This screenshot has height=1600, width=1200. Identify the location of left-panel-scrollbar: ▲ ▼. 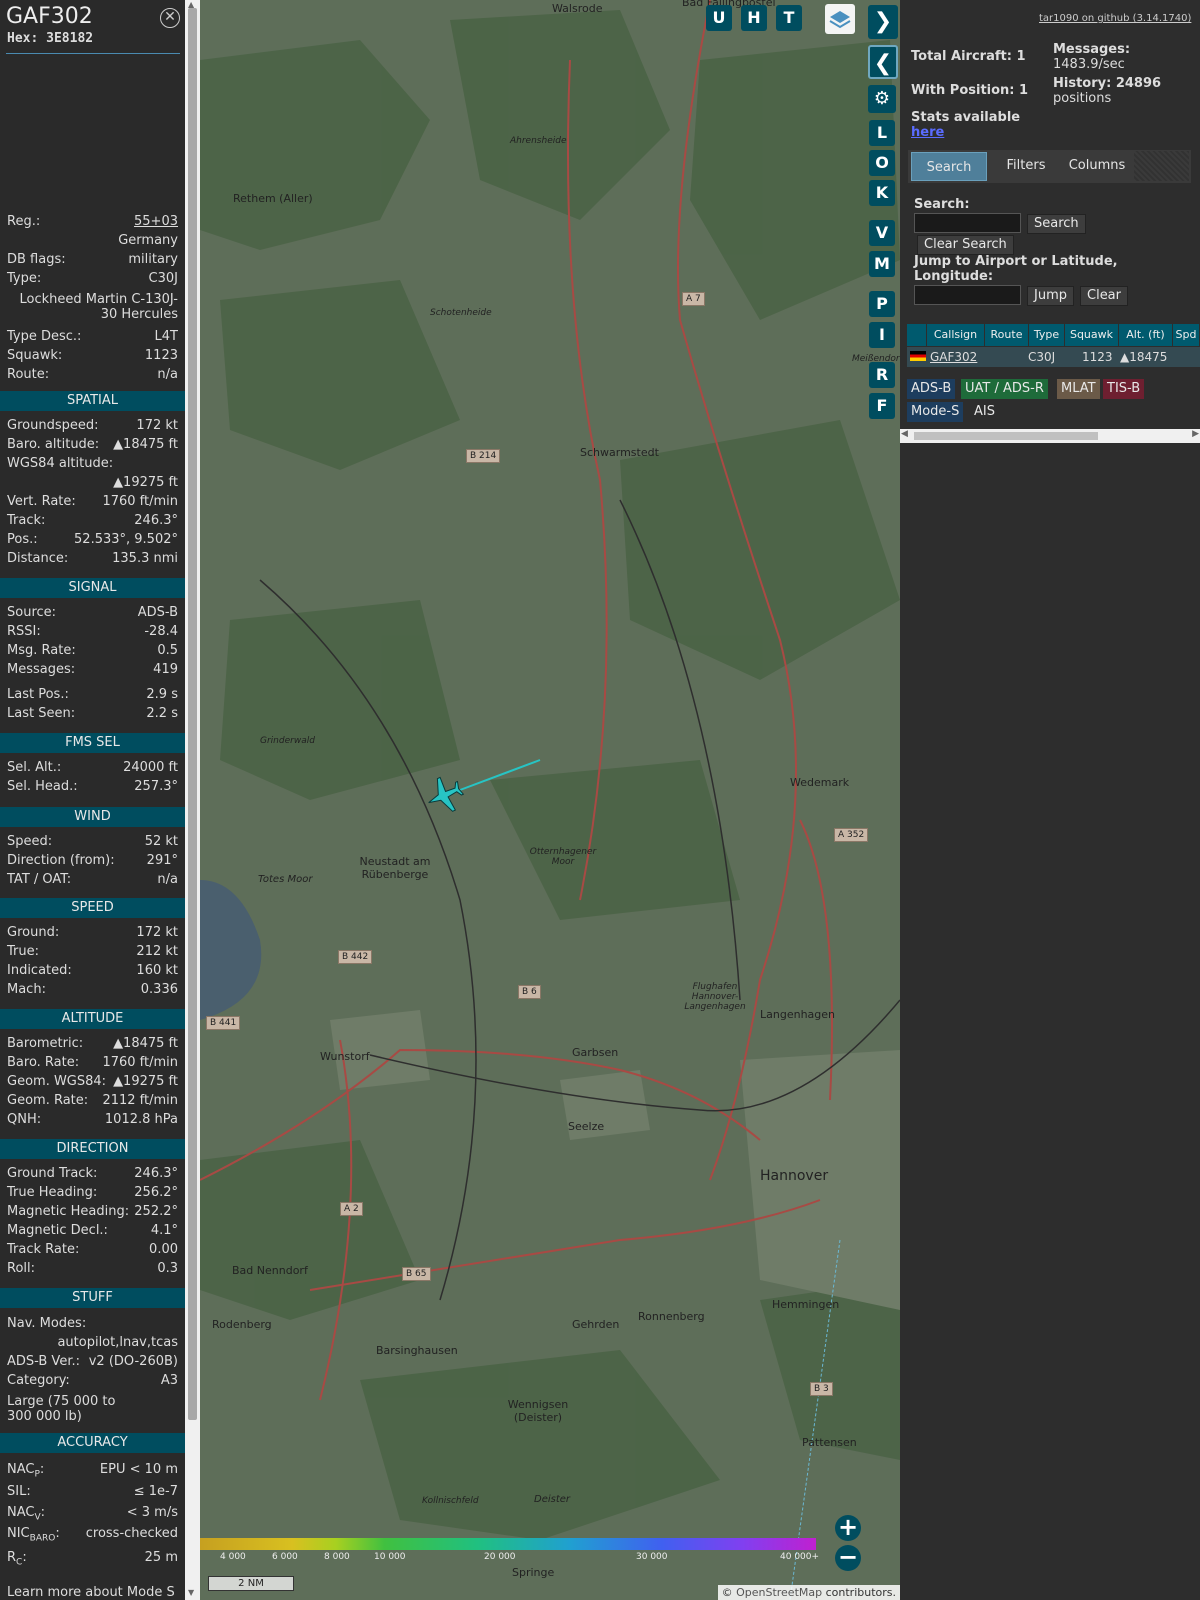
(192, 800).